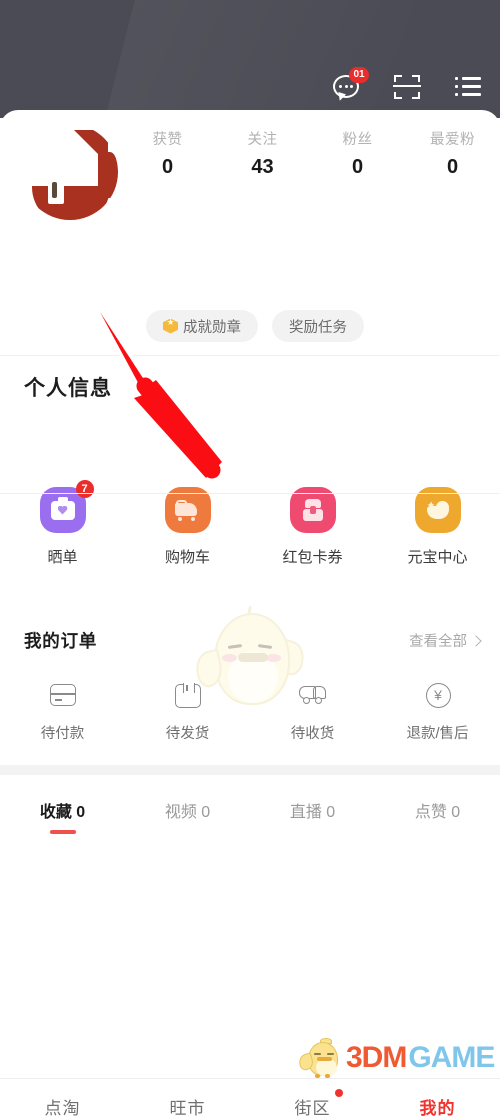  I want to click on menu-icon, so click(467, 87).